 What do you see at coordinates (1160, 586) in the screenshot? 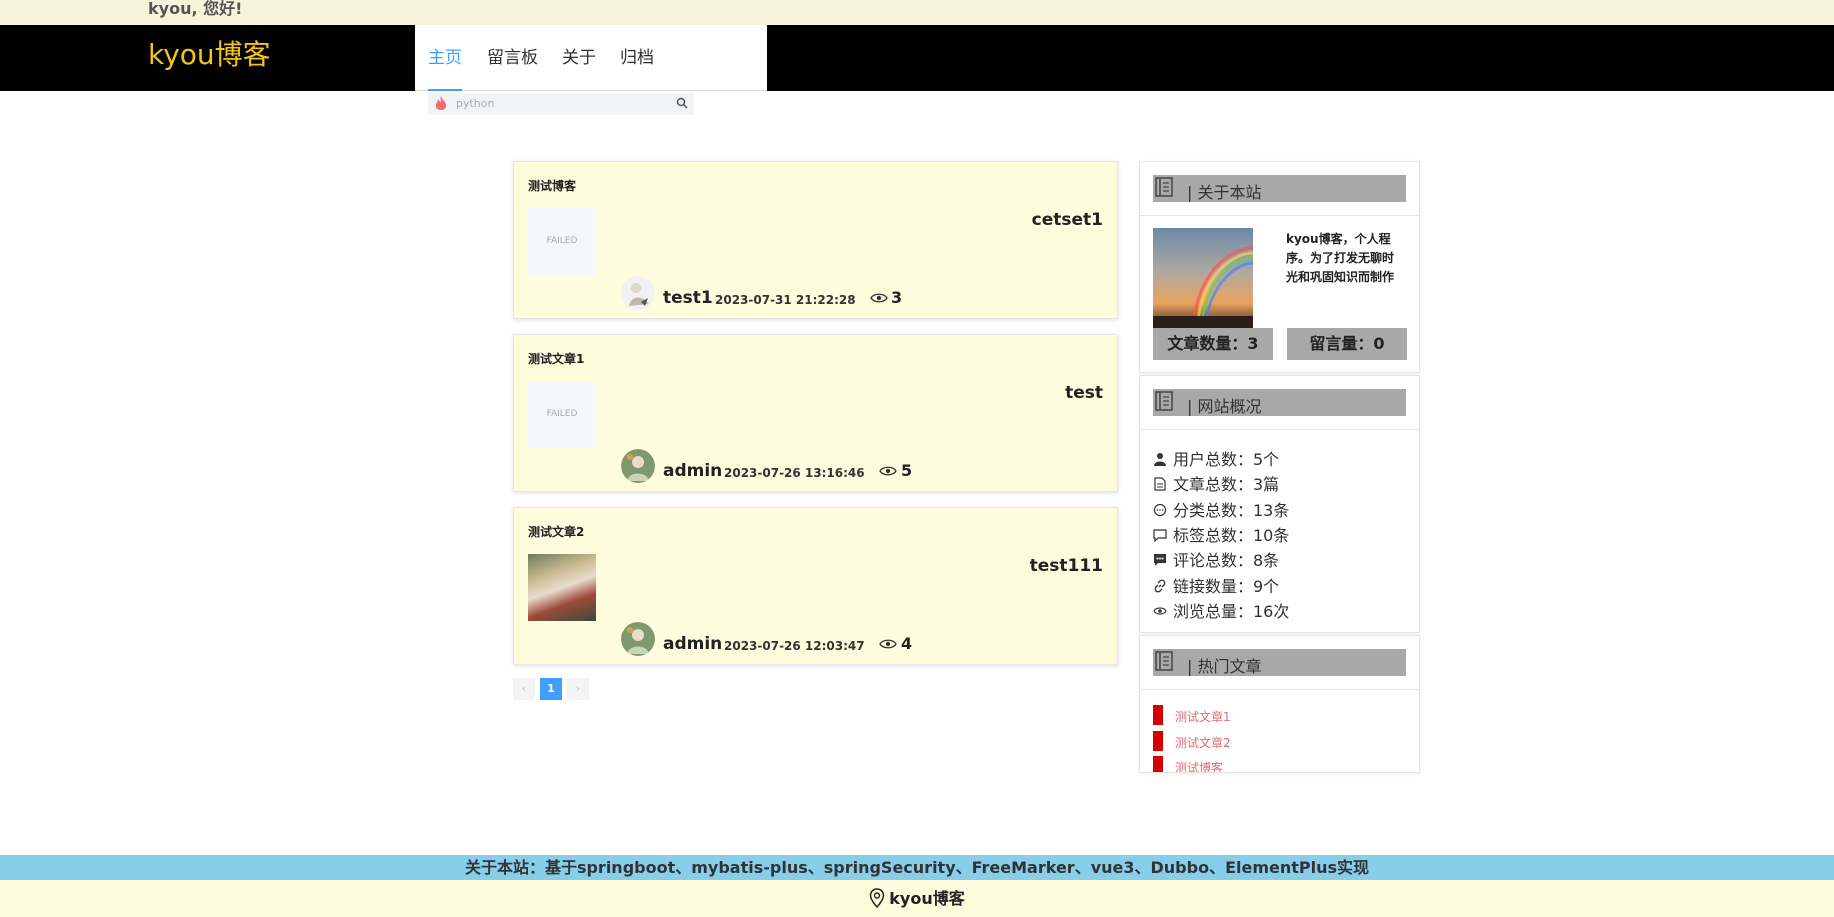
I see `link-icon` at bounding box center [1160, 586].